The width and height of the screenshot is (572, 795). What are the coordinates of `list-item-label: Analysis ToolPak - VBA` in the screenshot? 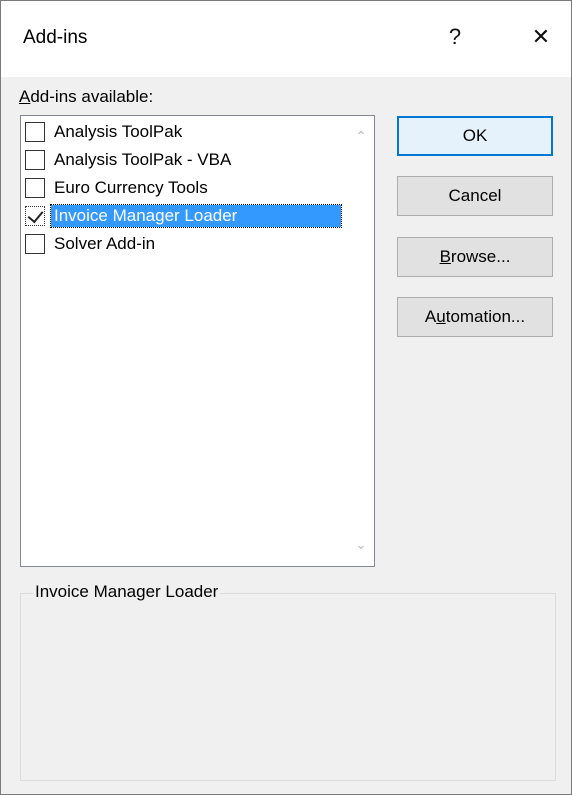 It's located at (143, 159).